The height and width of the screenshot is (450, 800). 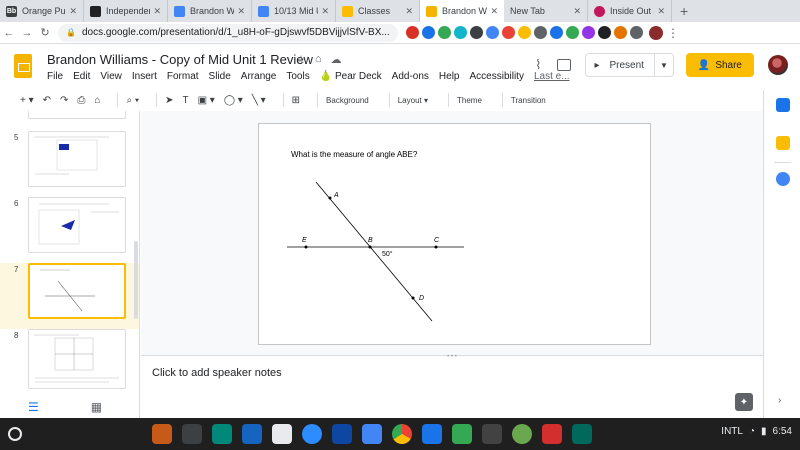 I want to click on tab-mid-unit: 10/13 Mid U ✕, so click(x=294, y=11).